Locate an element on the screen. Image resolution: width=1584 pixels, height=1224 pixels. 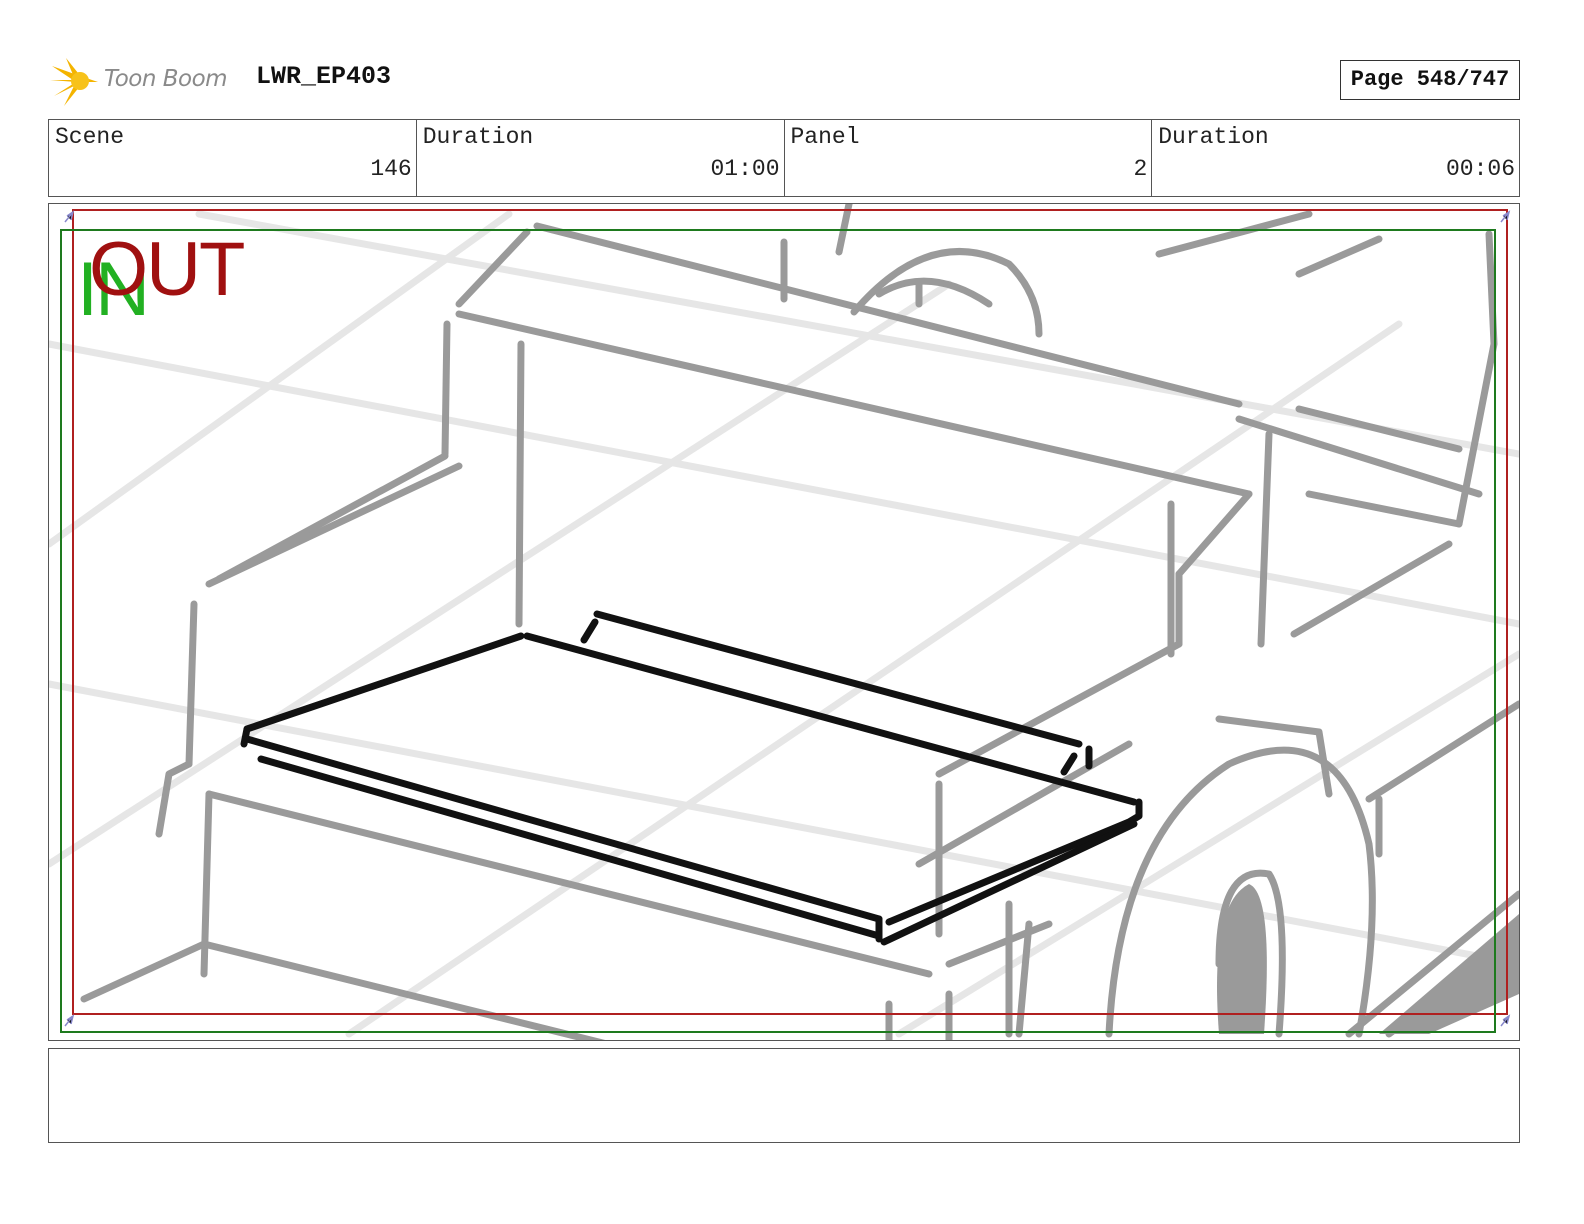
panel-value: 2 is located at coordinates (1140, 169).